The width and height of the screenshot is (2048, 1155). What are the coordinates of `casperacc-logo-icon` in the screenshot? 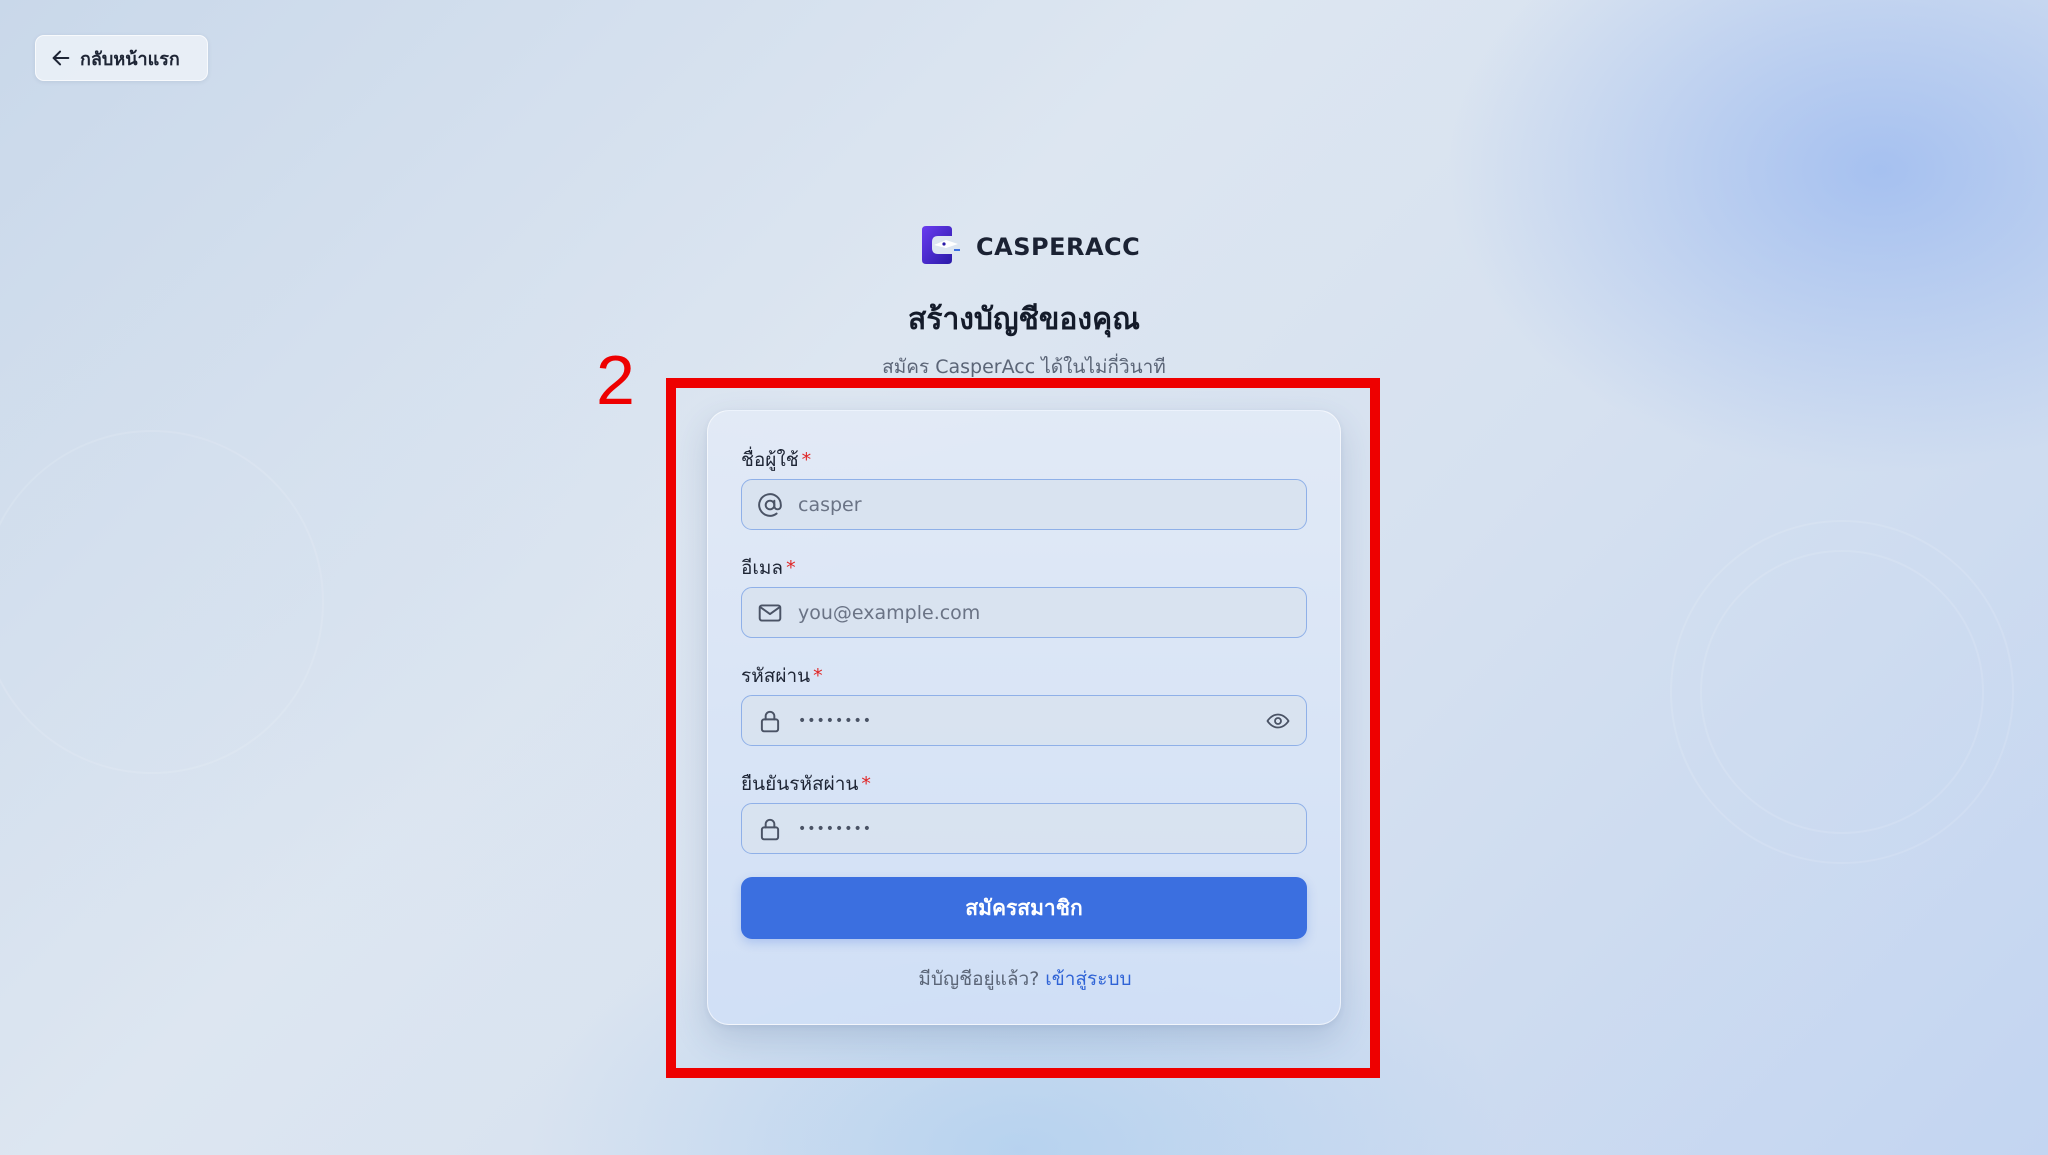 It's located at (940, 247).